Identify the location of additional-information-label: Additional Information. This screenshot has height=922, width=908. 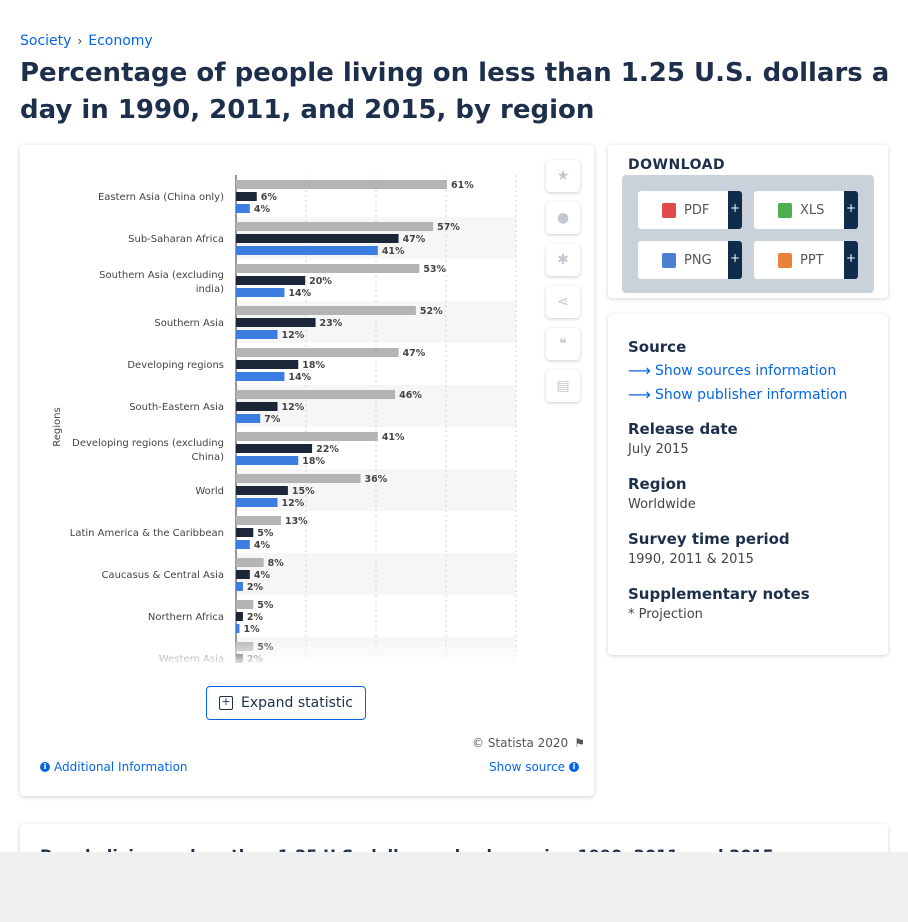
(121, 767).